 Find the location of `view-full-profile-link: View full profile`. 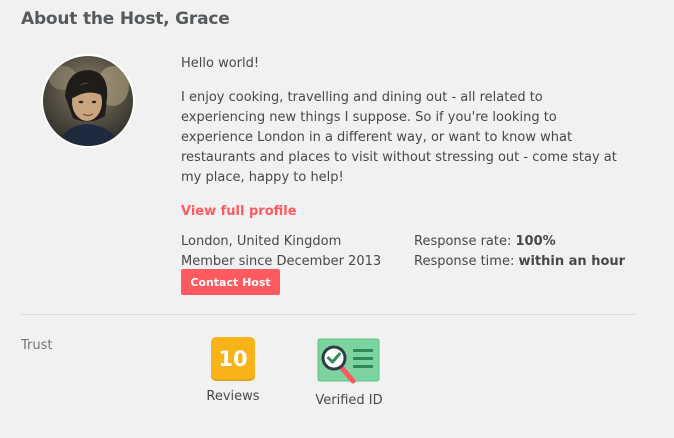

view-full-profile-link: View full profile is located at coordinates (239, 212).